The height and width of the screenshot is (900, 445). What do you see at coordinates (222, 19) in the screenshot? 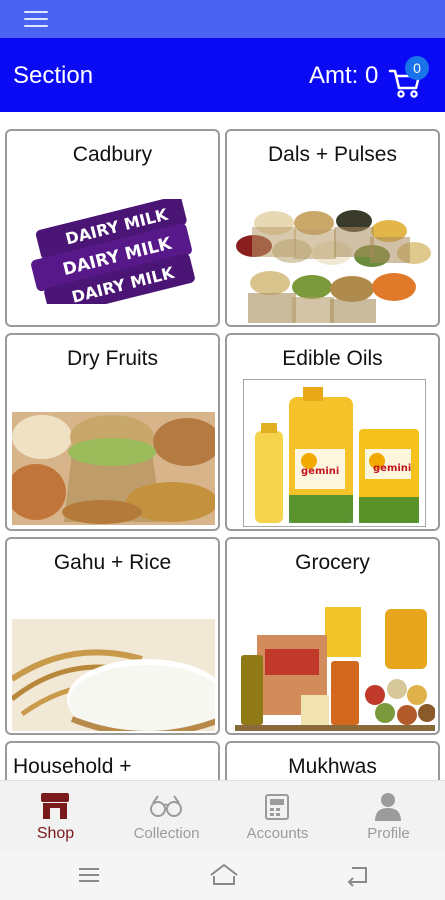
I see `status-bar` at bounding box center [222, 19].